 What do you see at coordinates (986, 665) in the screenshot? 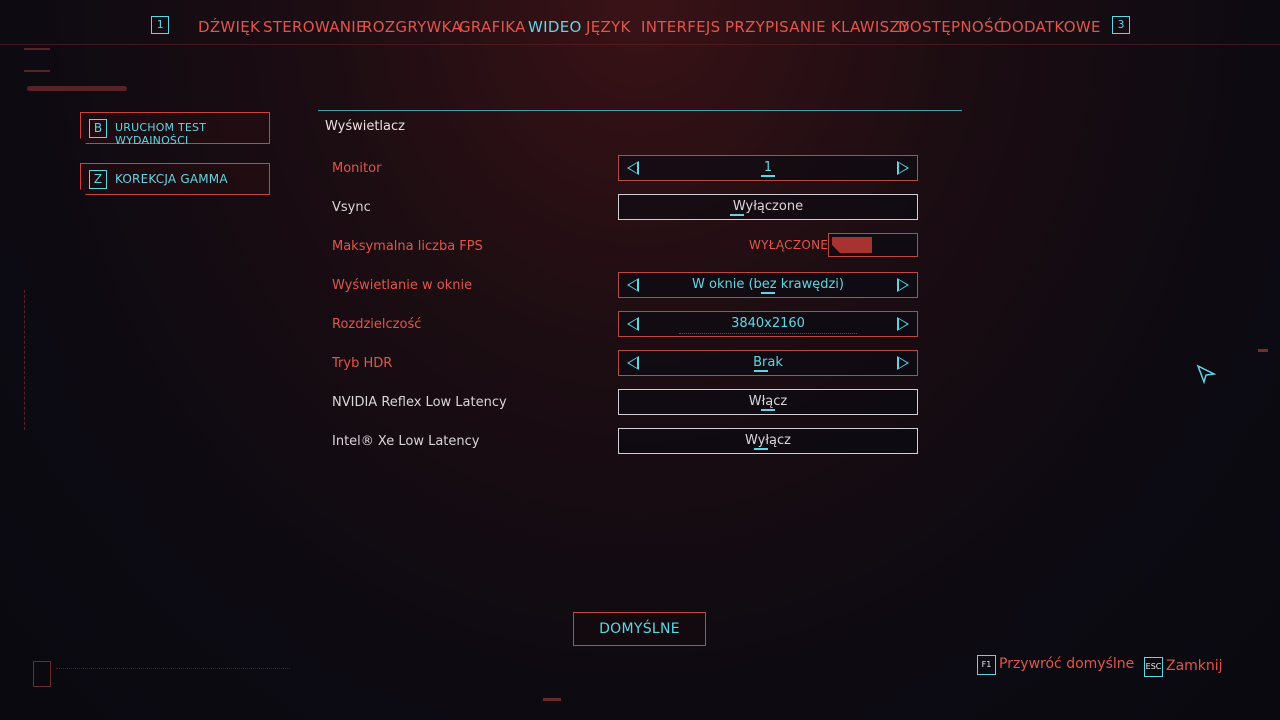
I see `restore-key-icon: F1` at bounding box center [986, 665].